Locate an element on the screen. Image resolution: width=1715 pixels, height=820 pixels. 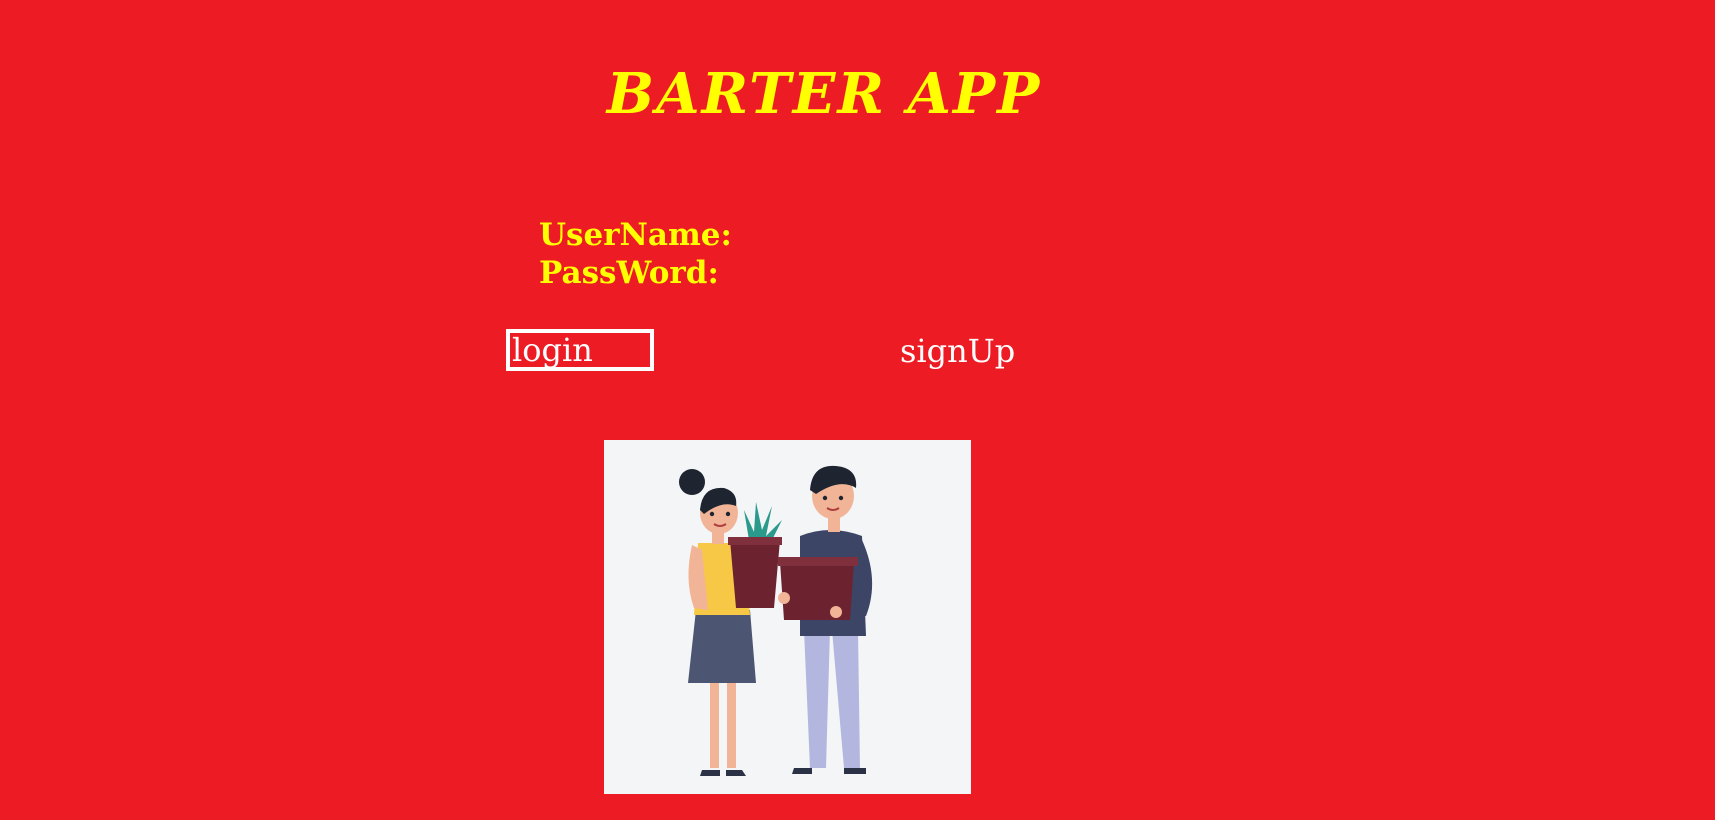
man-figure is located at coordinates (825, 619).